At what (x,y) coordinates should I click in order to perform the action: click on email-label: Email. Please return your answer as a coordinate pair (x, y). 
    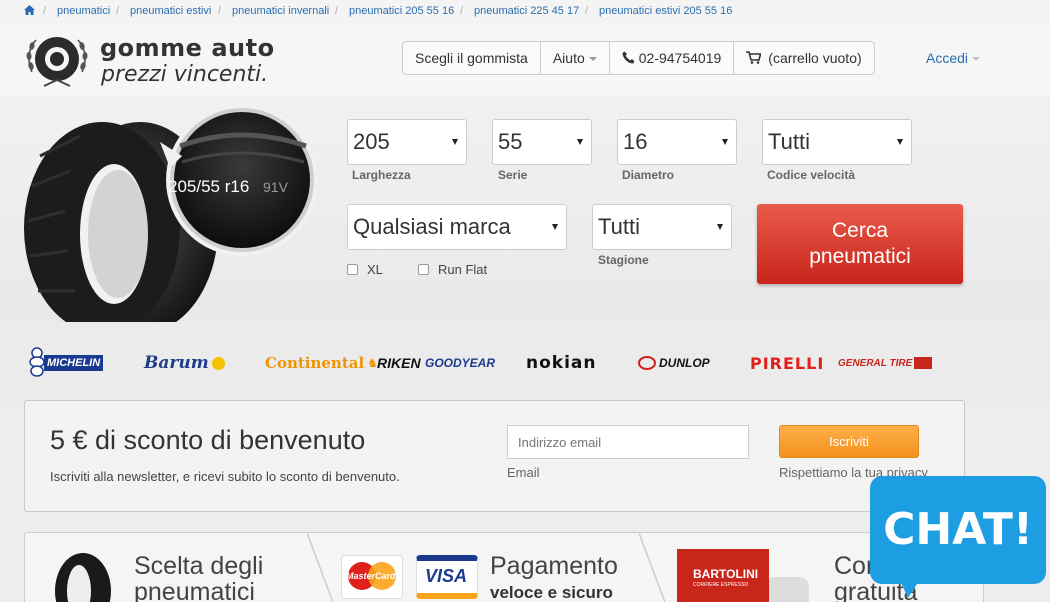
    Looking at the image, I should click on (523, 472).